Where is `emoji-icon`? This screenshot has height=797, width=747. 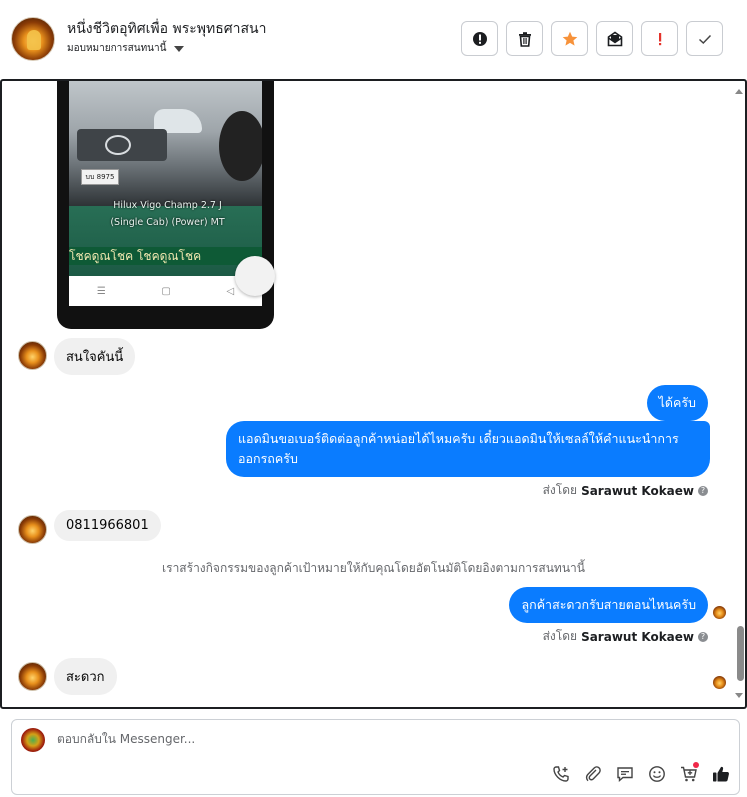 emoji-icon is located at coordinates (656, 773).